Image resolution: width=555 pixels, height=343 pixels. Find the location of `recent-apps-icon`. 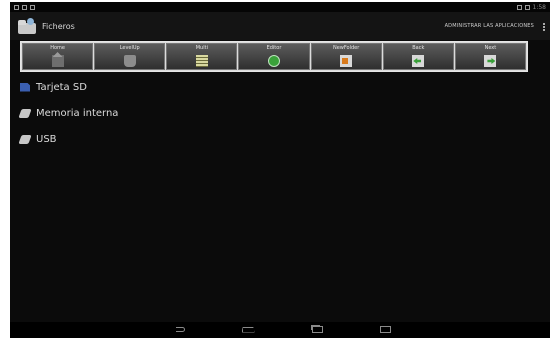

recent-apps-icon is located at coordinates (317, 329).